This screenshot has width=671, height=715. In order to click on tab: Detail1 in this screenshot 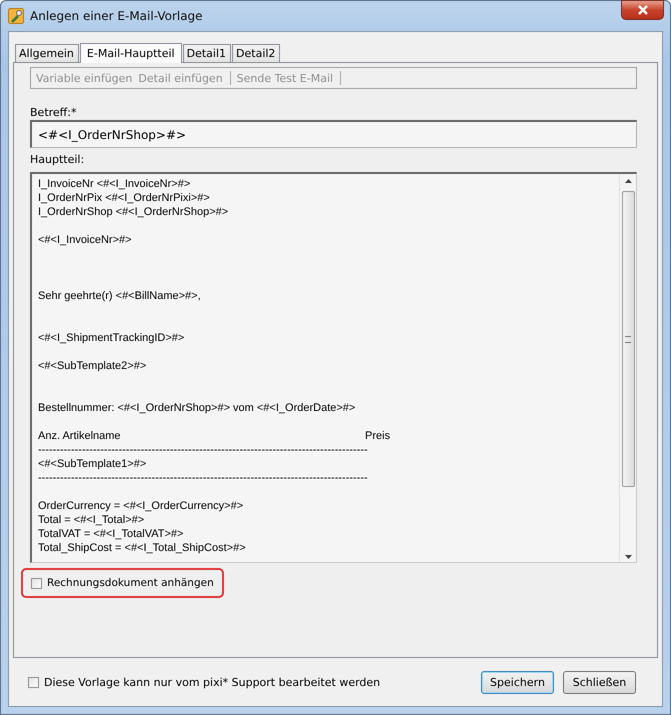, I will do `click(207, 53)`.